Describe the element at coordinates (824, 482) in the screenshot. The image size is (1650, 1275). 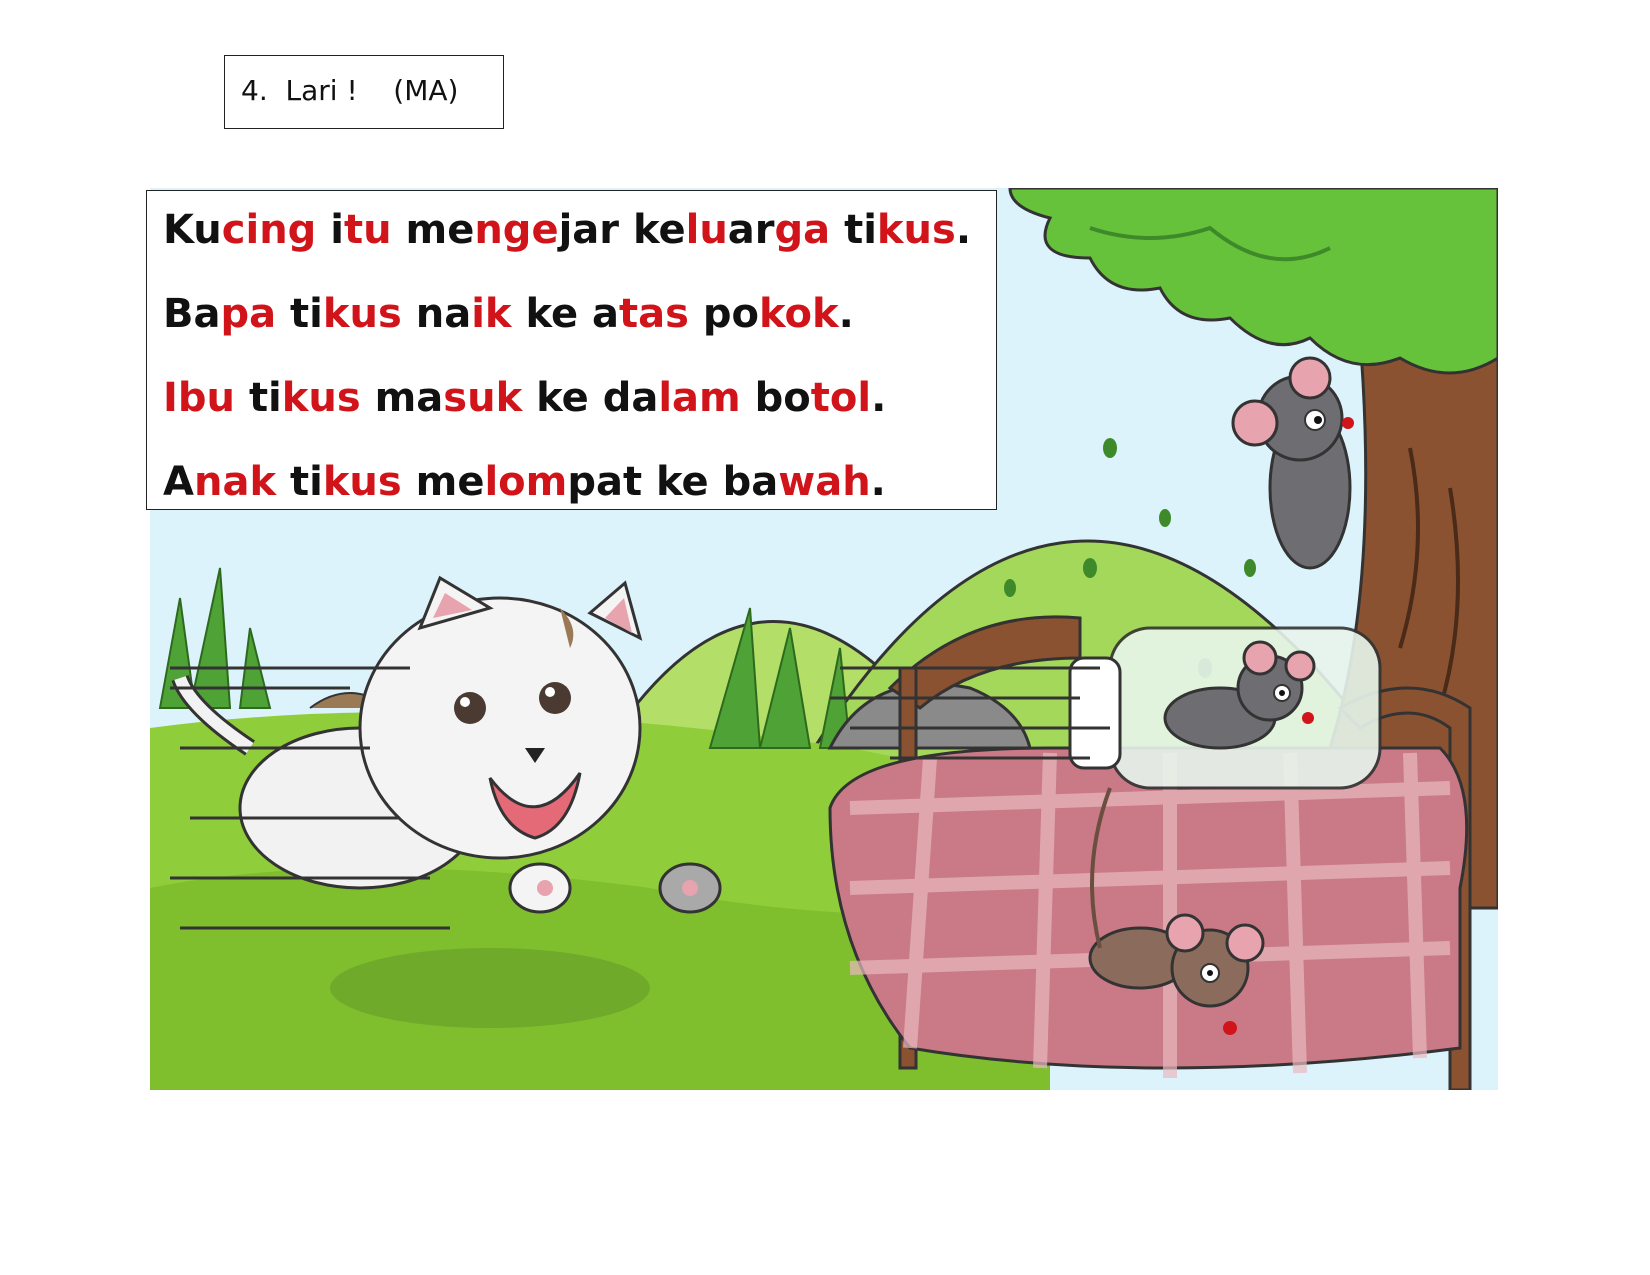
I see `highlighted-syllable: wah` at that location.